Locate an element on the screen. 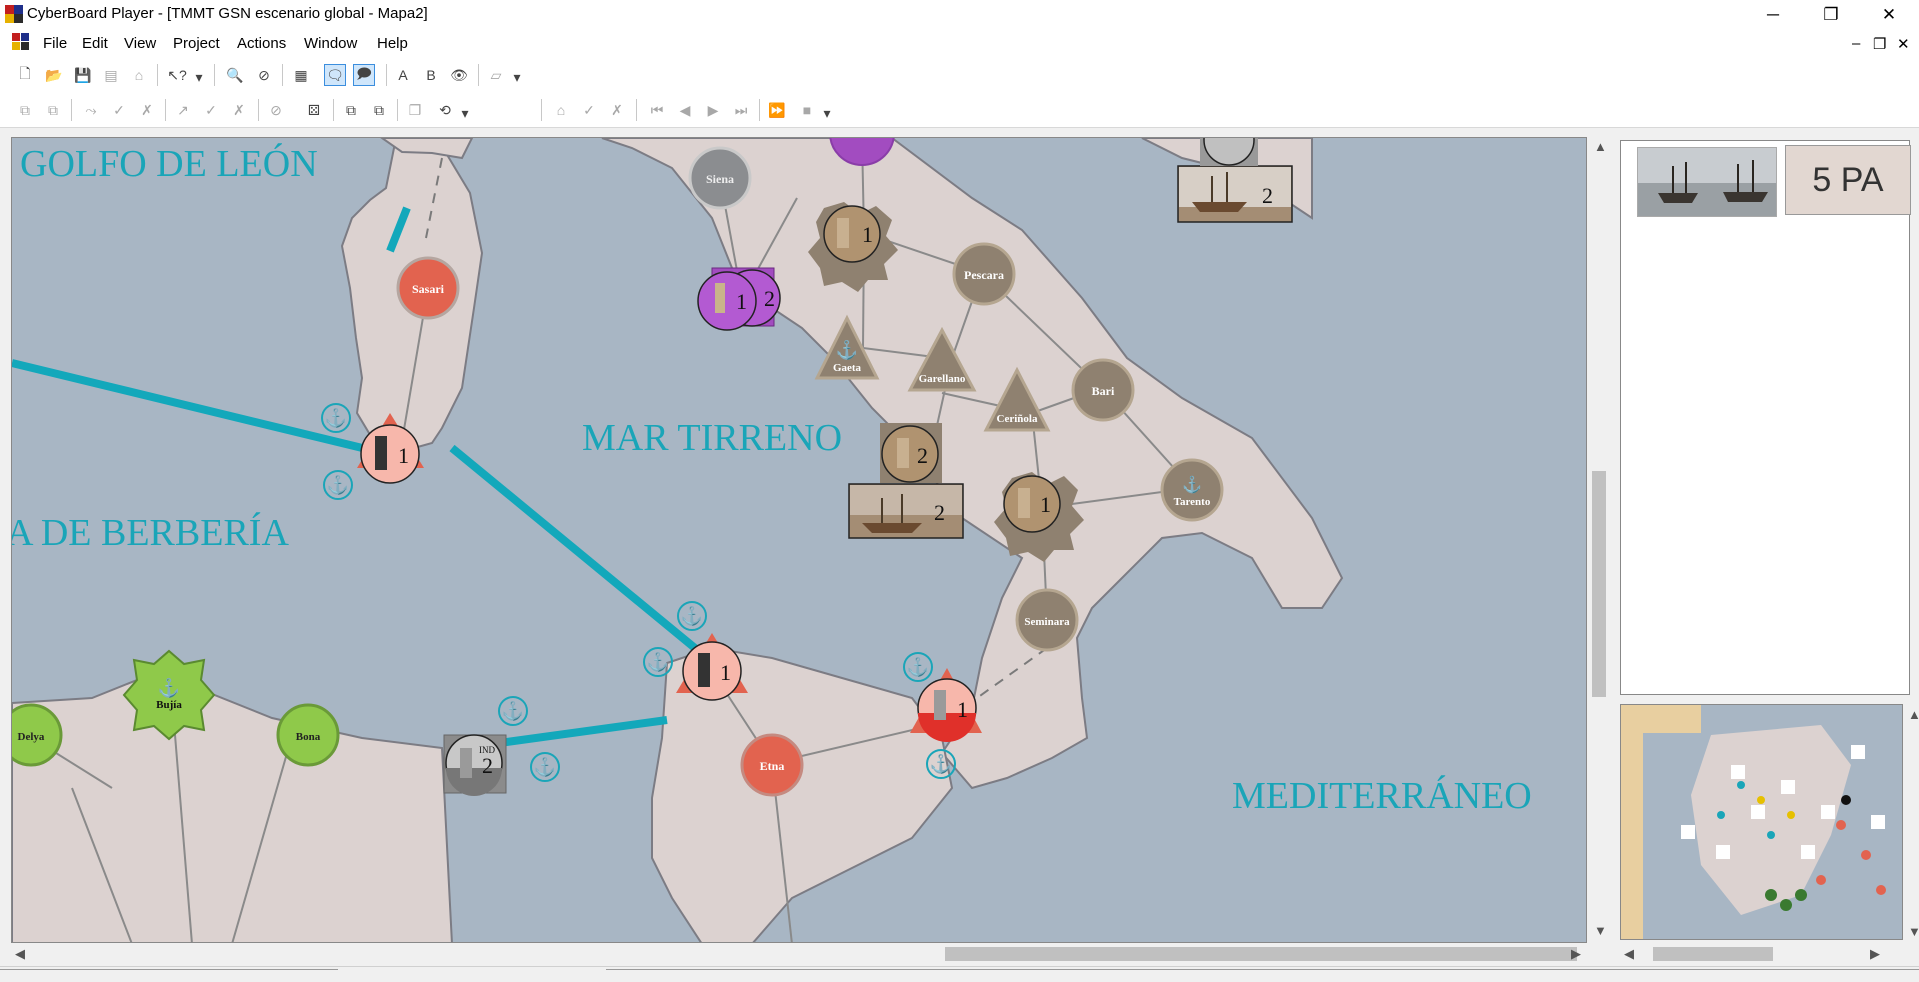 This screenshot has width=1919, height=982. text-b-icon: B is located at coordinates (431, 75).